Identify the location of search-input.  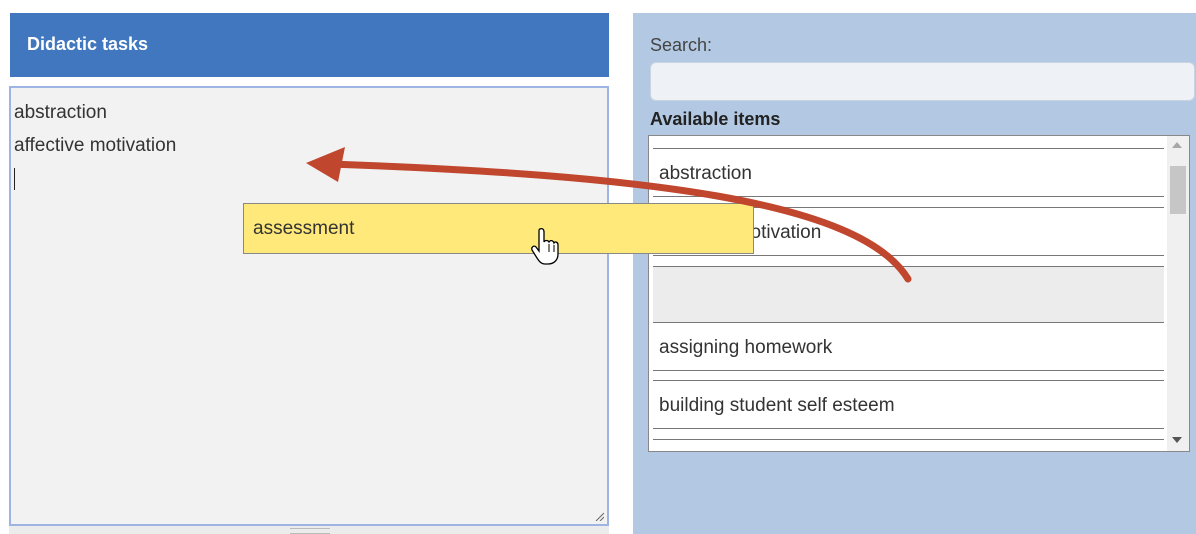
(922, 81).